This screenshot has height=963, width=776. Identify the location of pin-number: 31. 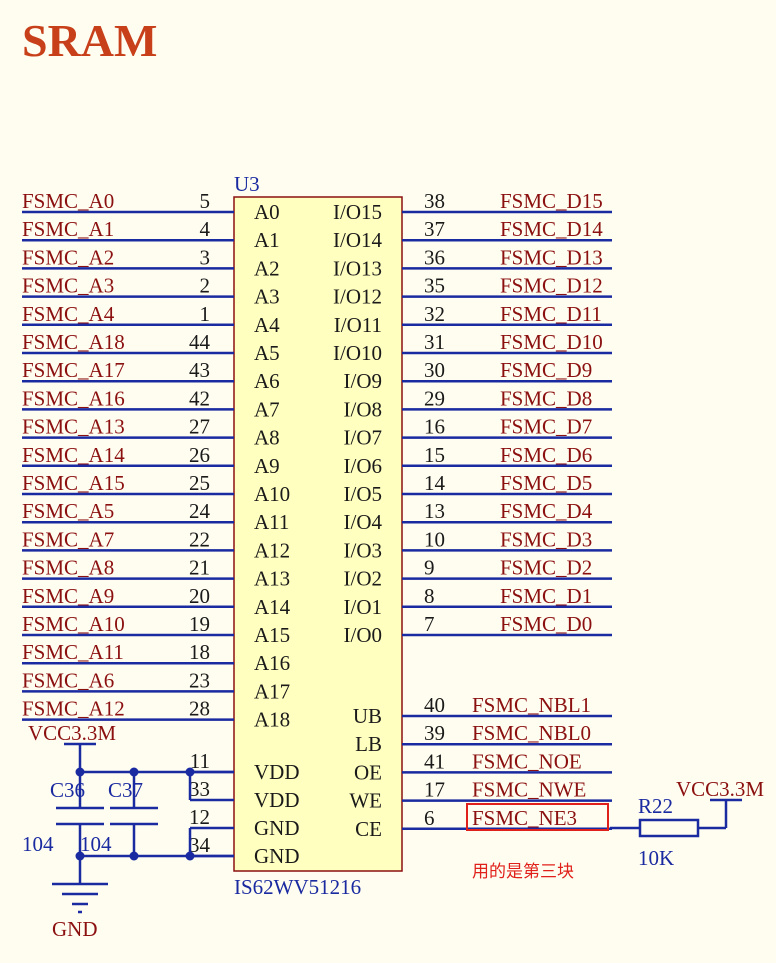
(434, 342).